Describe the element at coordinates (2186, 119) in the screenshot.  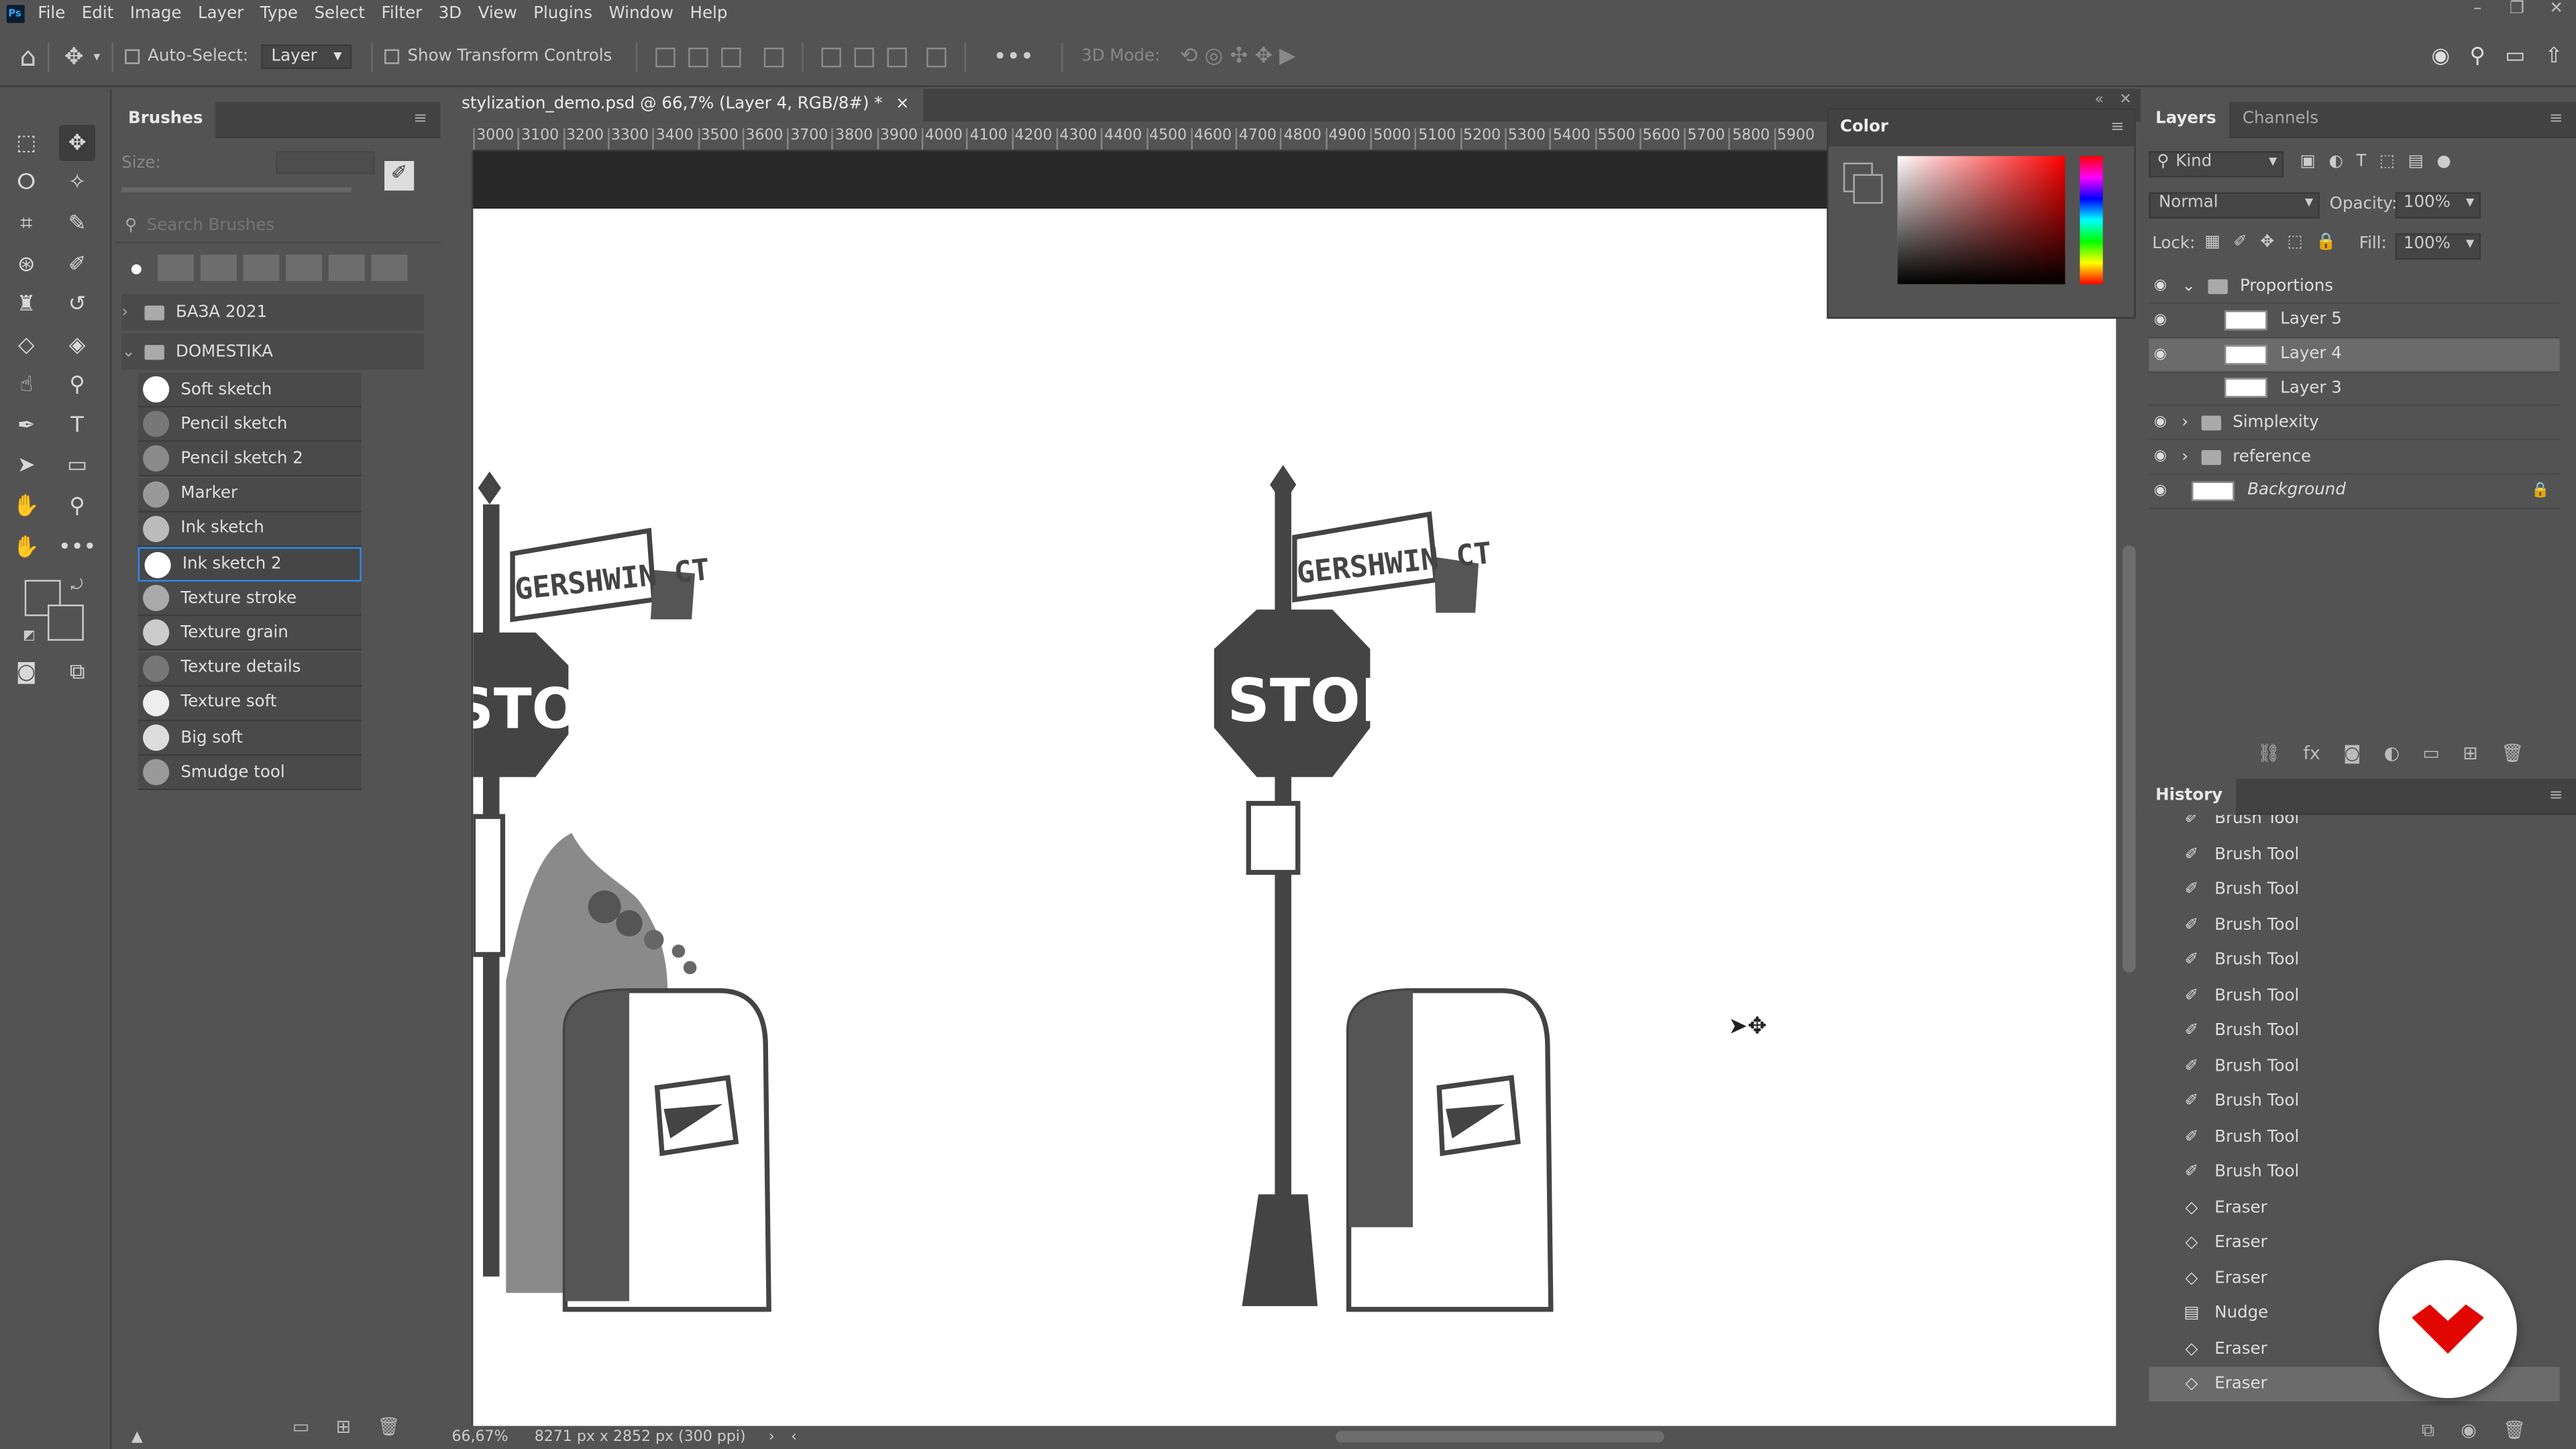
I see `layers-tab: Layers` at that location.